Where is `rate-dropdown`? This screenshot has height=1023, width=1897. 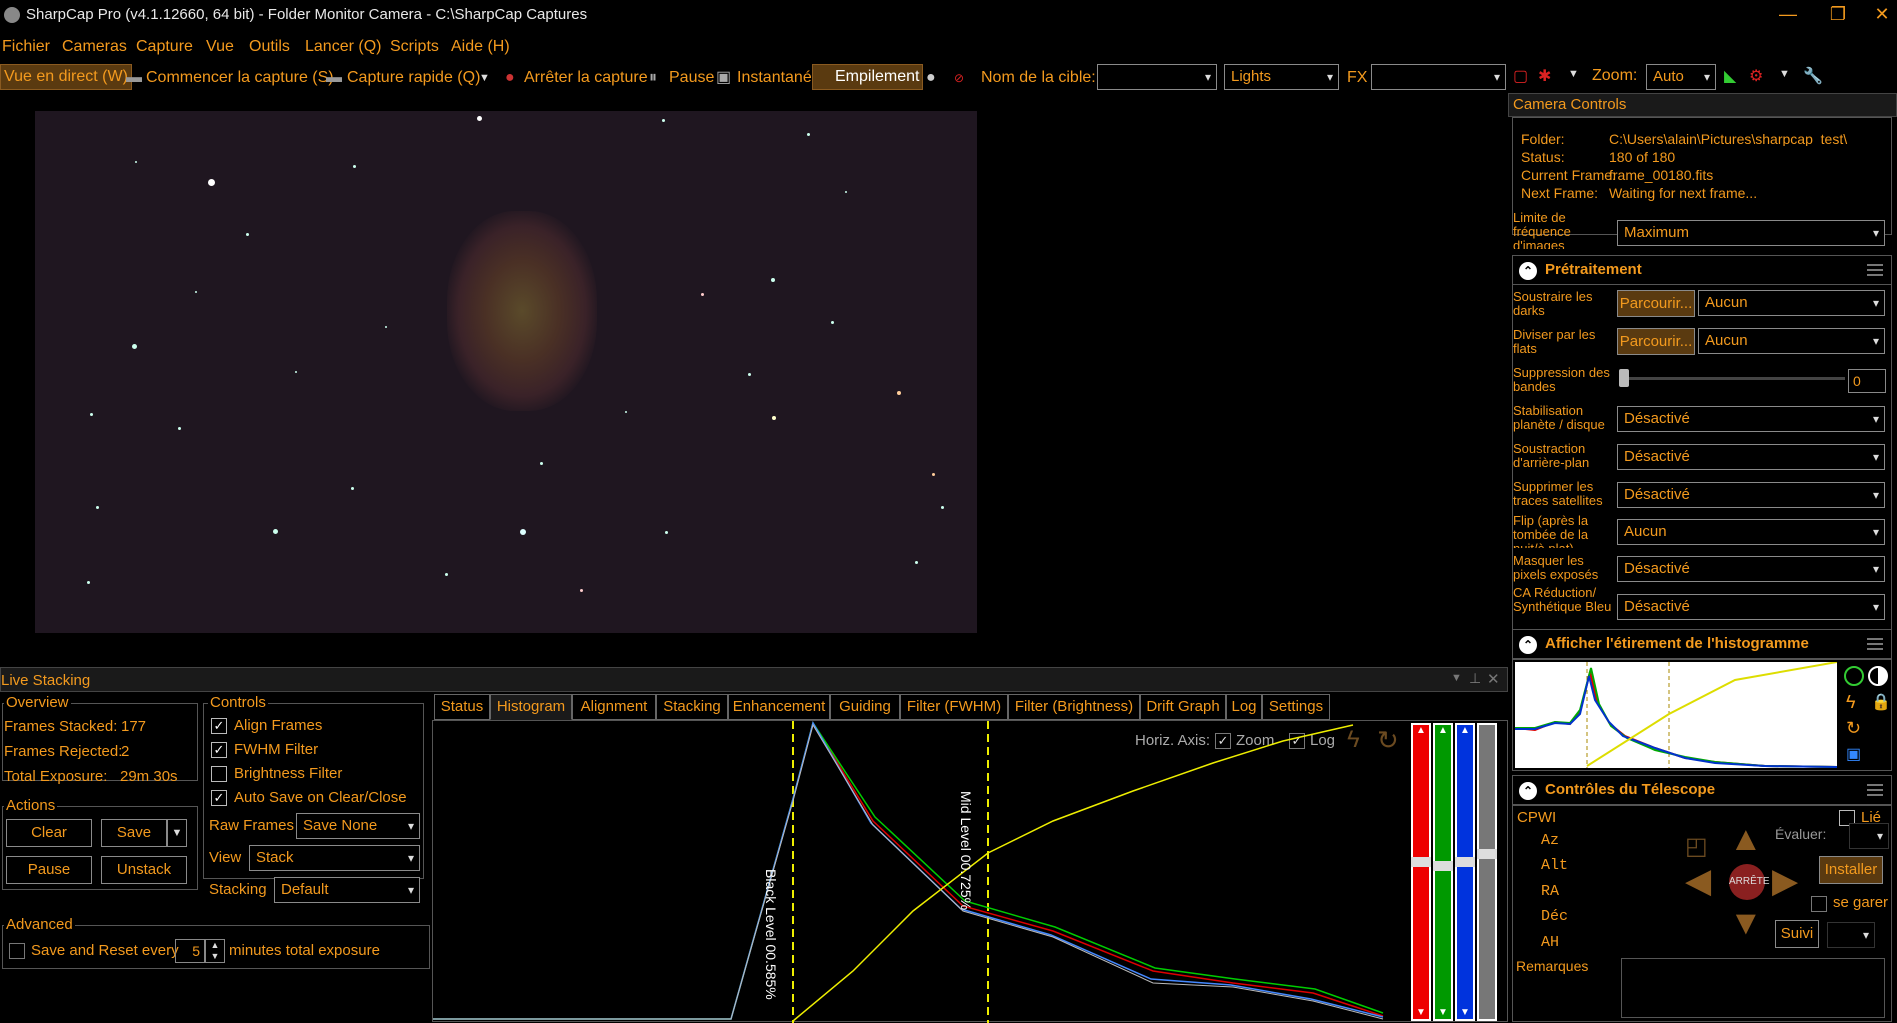
rate-dropdown is located at coordinates (1869, 836).